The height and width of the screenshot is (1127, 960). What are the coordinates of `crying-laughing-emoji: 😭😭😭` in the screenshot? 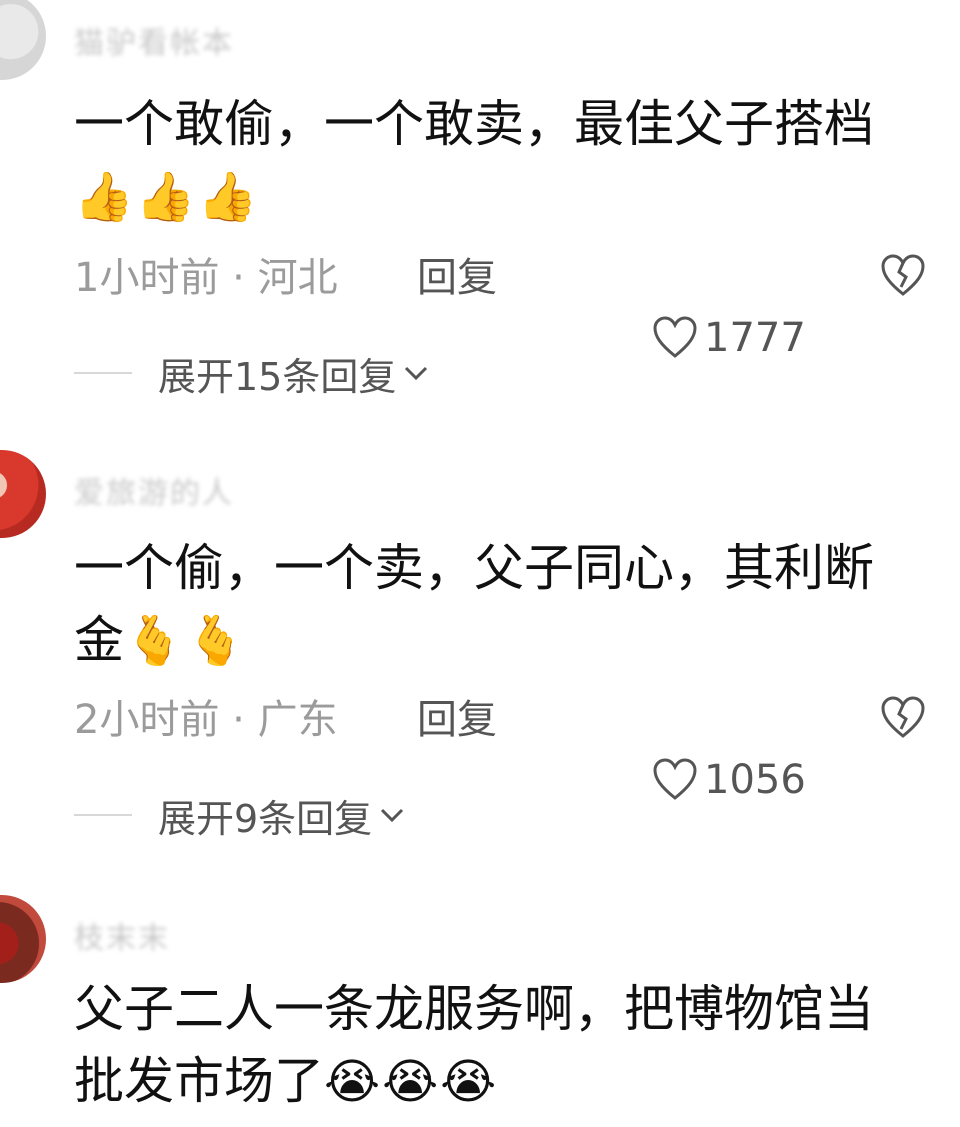 It's located at (411, 1082).